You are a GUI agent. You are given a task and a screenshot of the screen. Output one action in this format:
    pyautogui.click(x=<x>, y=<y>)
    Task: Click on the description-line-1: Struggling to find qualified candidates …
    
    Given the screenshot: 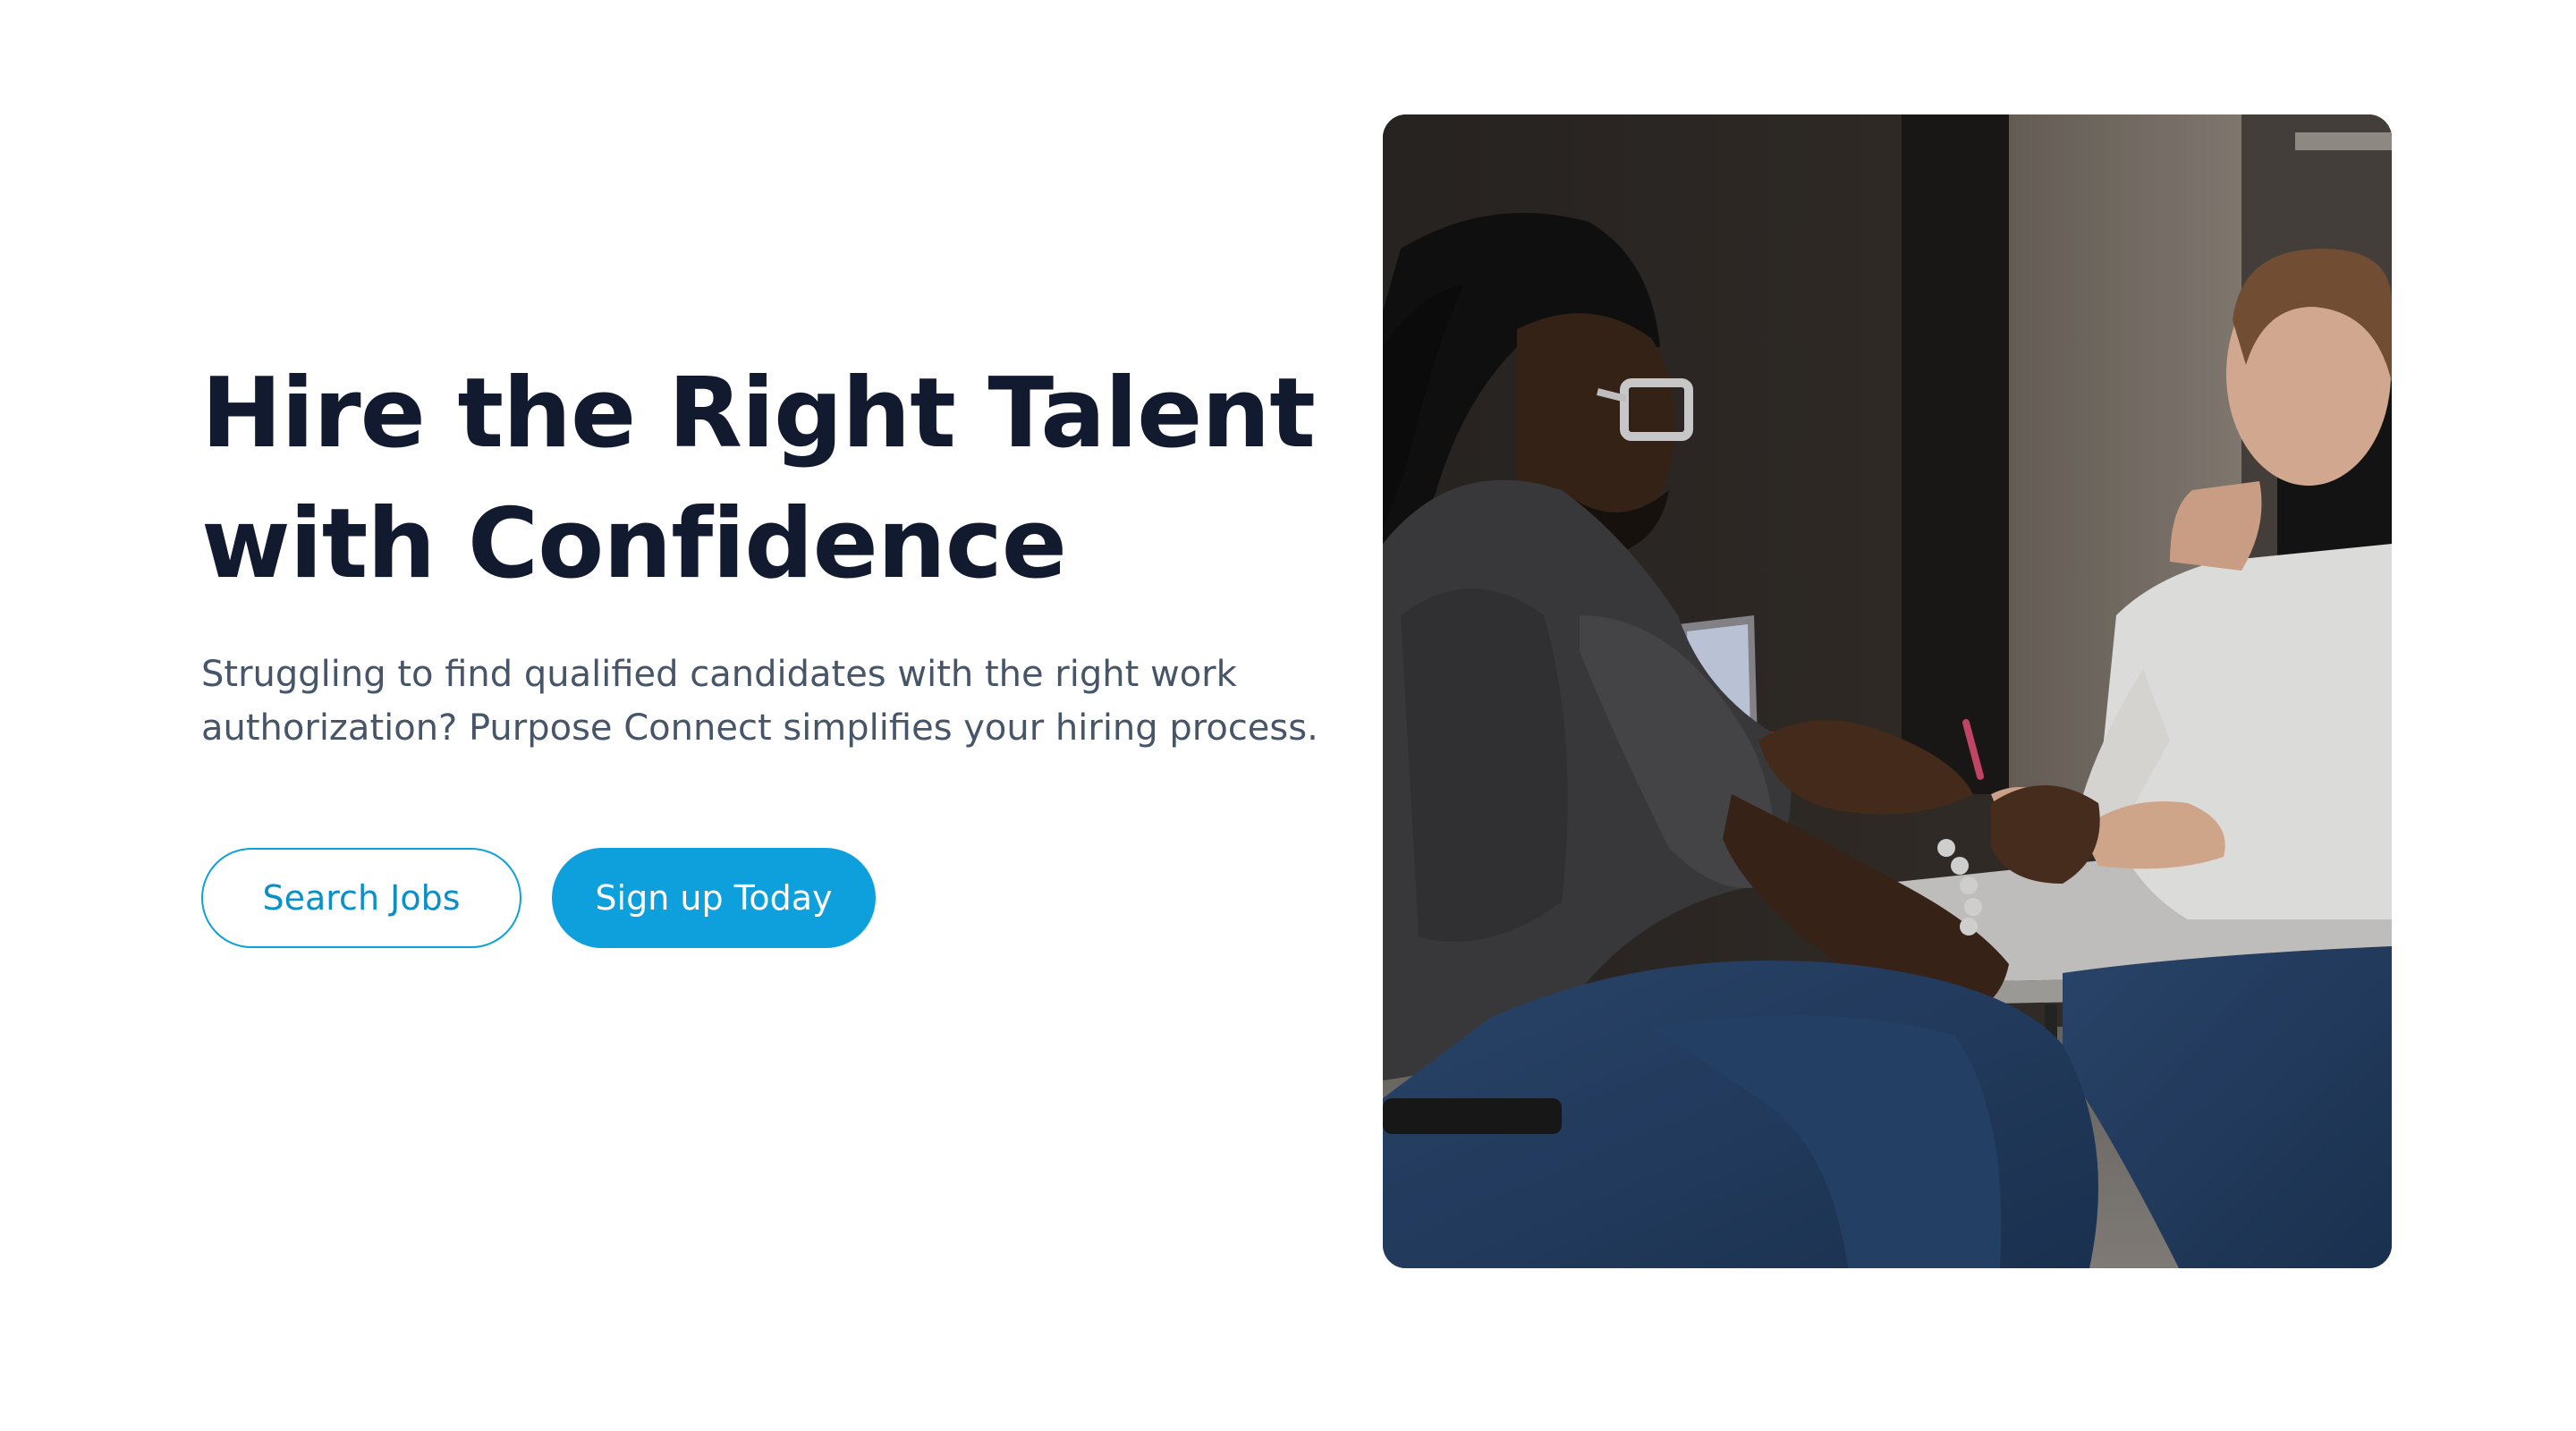 What is the action you would take?
    pyautogui.click(x=719, y=675)
    